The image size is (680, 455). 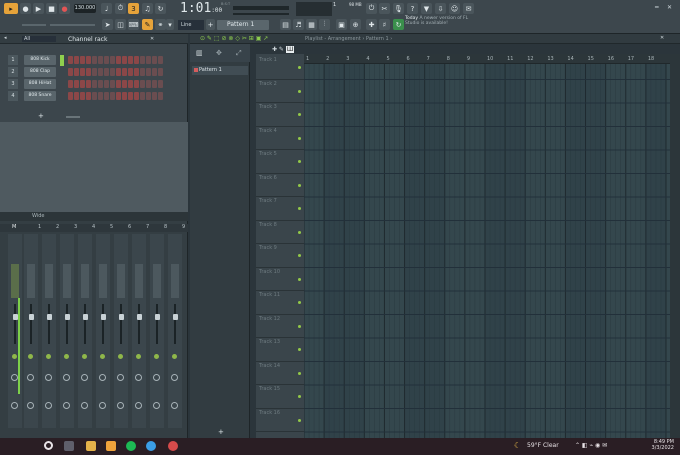 I want to click on audio-icon: ✥, so click(x=219, y=53).